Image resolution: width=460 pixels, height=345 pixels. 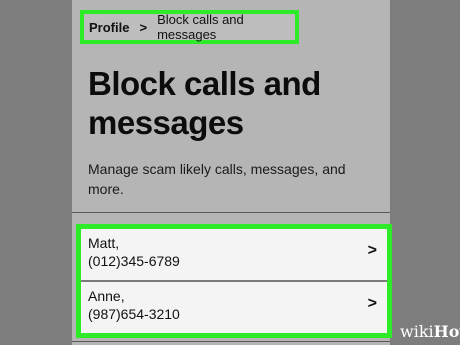 I want to click on bottom-divider, so click(x=231, y=341).